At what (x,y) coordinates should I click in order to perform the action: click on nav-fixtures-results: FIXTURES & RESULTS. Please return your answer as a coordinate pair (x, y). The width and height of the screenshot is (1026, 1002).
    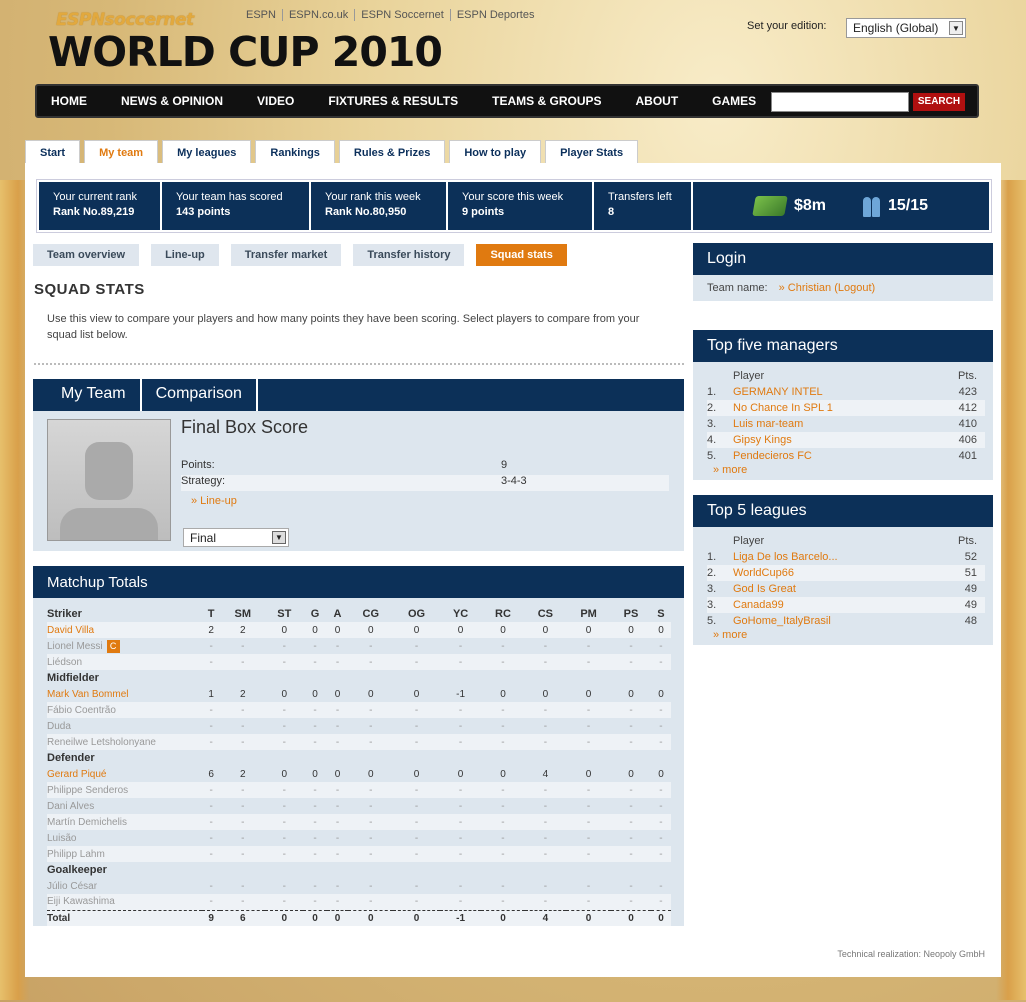
    Looking at the image, I should click on (393, 101).